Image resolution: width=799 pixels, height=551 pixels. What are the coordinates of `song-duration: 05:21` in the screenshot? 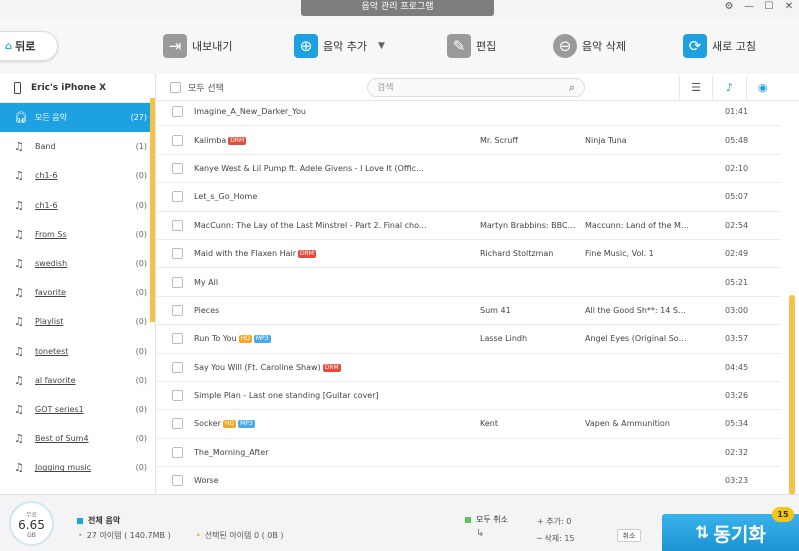 It's located at (737, 282).